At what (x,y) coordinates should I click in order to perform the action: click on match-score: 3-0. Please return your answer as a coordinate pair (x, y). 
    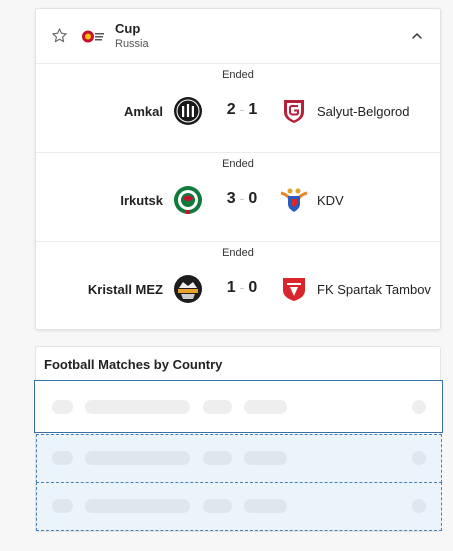
    Looking at the image, I should click on (242, 199).